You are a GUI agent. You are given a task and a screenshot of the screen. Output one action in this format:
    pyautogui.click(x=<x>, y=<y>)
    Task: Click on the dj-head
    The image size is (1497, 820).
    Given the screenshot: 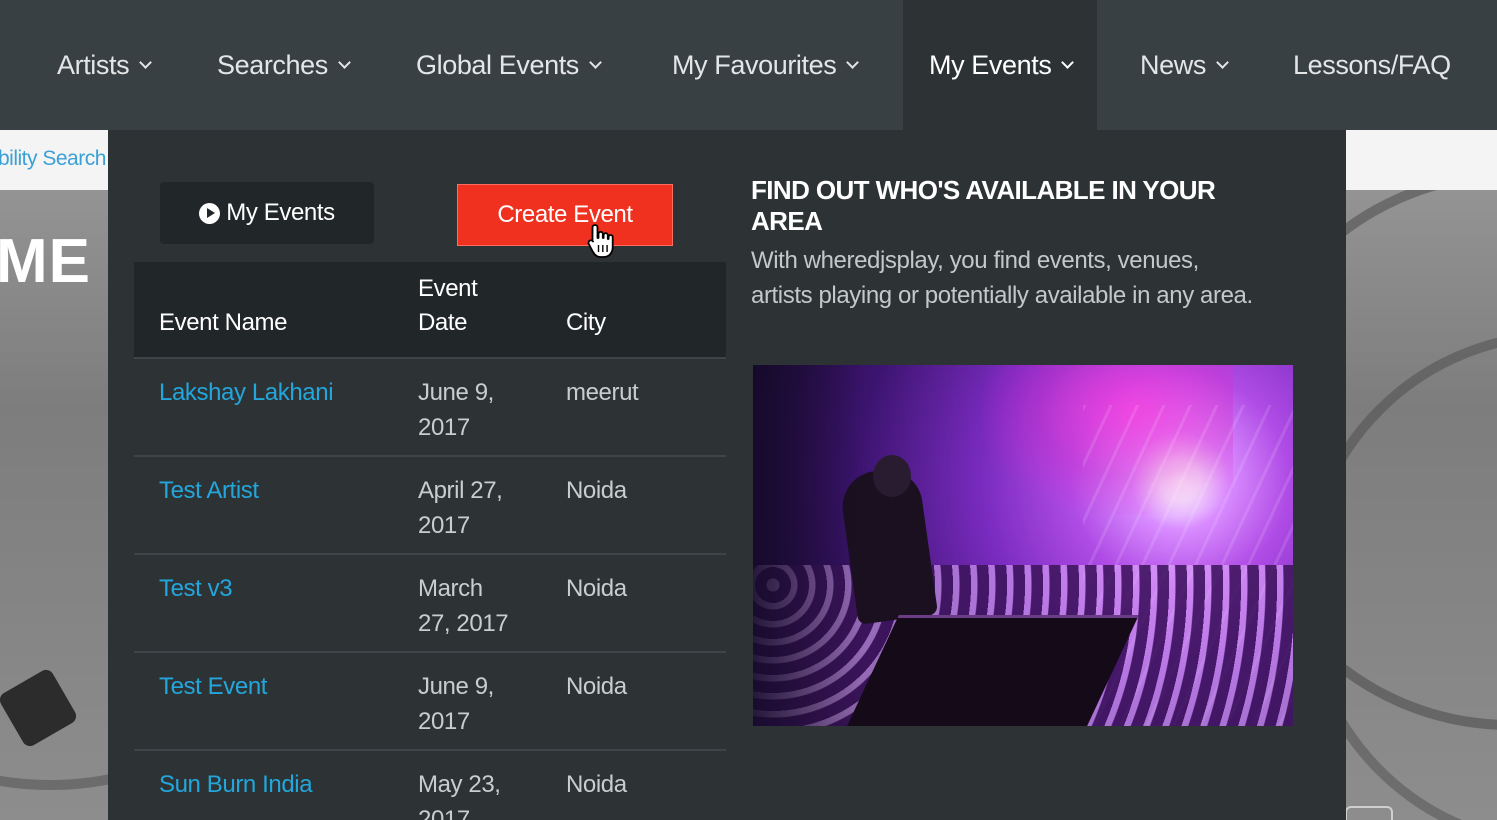 What is the action you would take?
    pyautogui.click(x=892, y=476)
    